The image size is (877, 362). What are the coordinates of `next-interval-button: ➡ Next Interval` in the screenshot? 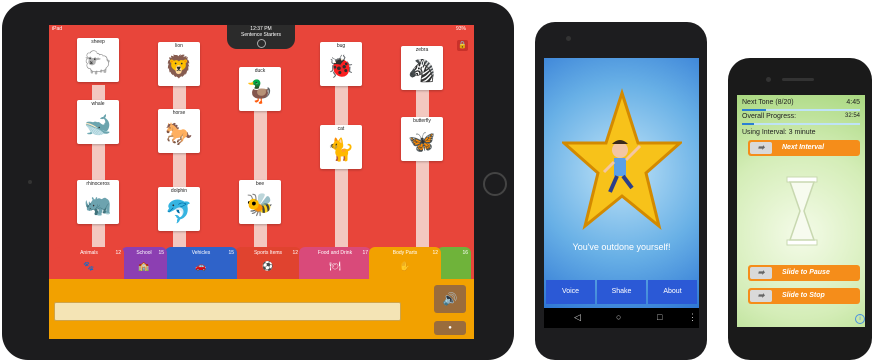 It's located at (804, 148).